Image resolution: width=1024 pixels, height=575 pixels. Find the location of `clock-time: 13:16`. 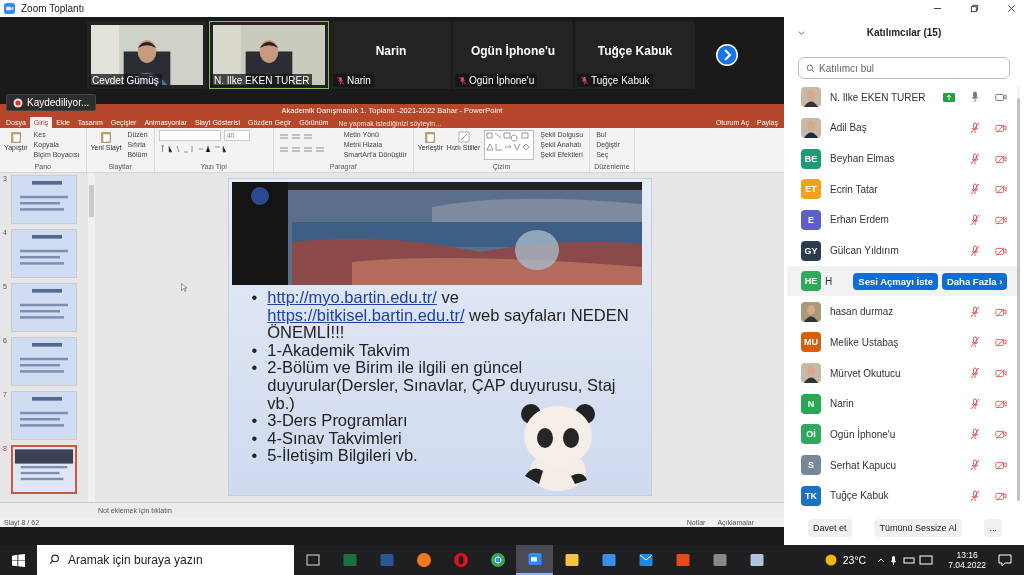

clock-time: 13:16 is located at coordinates (967, 555).